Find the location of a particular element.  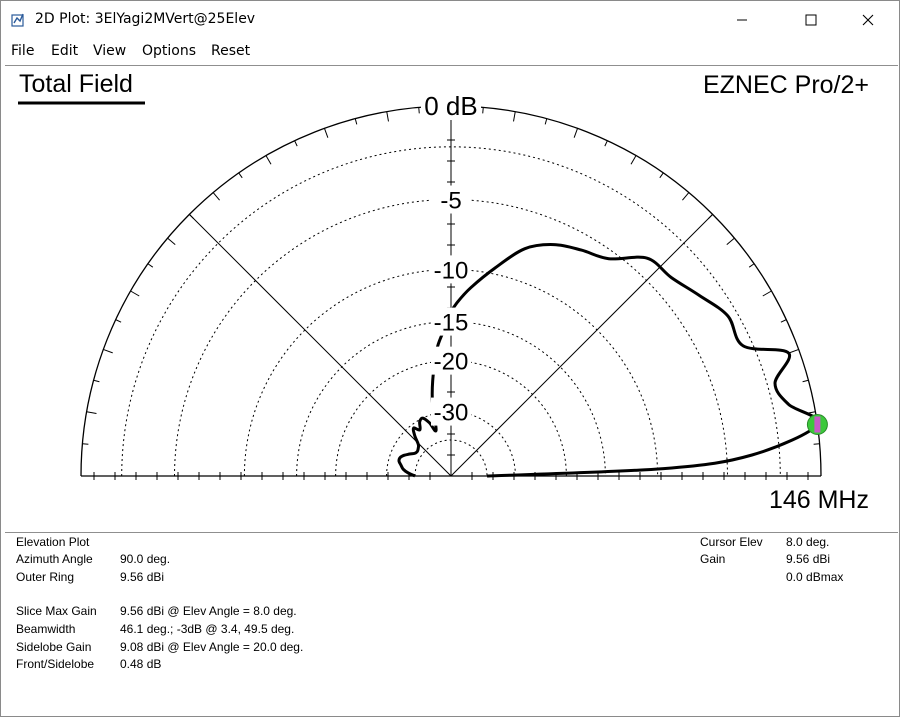

close-button is located at coordinates (868, 20).